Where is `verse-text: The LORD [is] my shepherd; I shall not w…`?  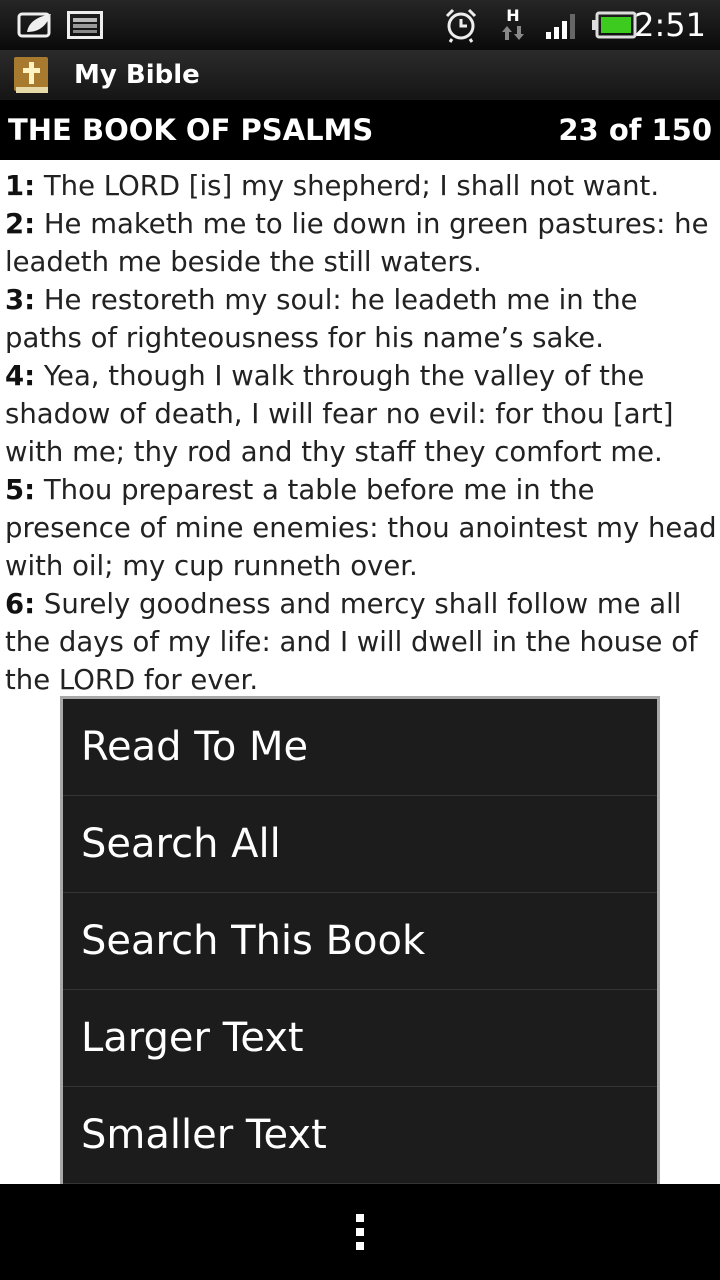 verse-text: The LORD [is] my shepherd; I shall not w… is located at coordinates (347, 186).